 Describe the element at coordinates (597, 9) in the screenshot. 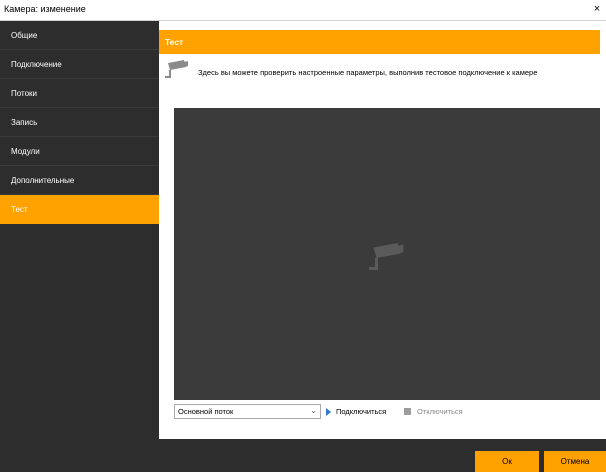

I see `close-icon: ×` at that location.